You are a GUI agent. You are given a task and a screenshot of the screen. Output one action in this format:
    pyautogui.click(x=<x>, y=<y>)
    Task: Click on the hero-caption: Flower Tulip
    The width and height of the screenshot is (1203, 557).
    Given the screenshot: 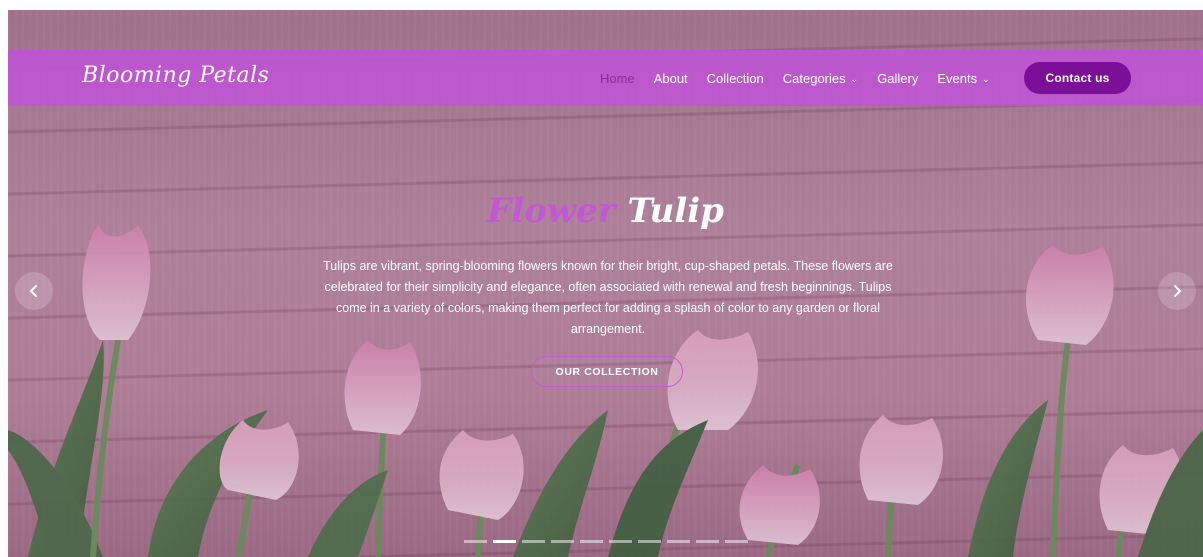 What is the action you would take?
    pyautogui.click(x=605, y=211)
    